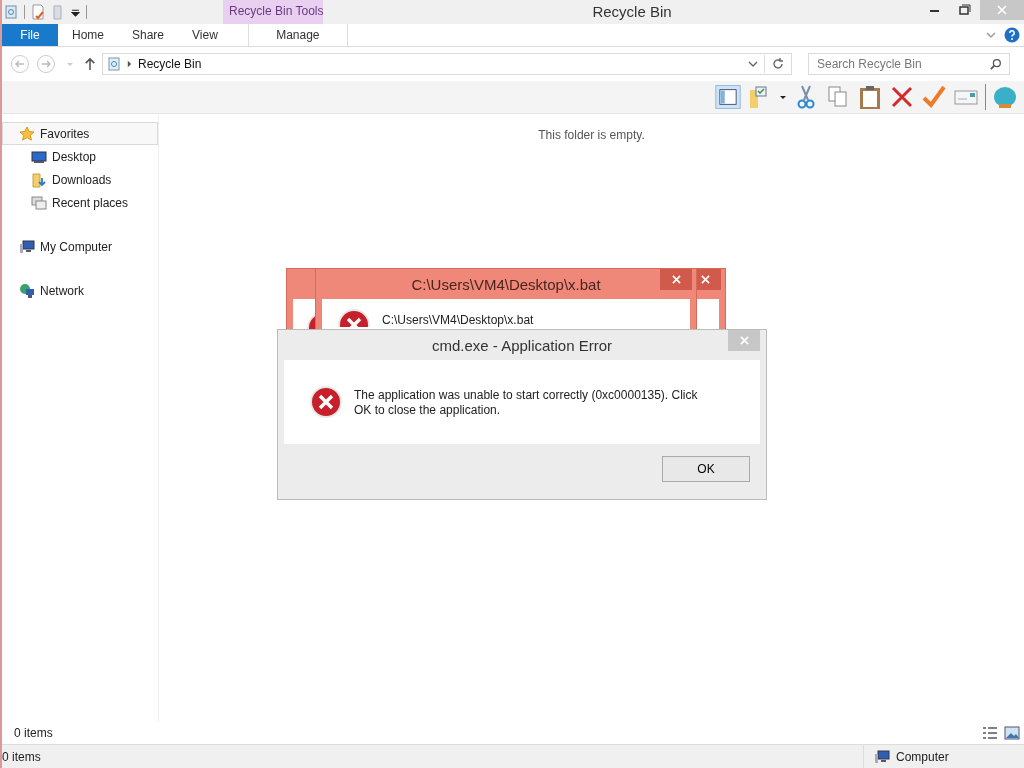  Describe the element at coordinates (991, 35) in the screenshot. I see `expand-ribbon-icon` at that location.